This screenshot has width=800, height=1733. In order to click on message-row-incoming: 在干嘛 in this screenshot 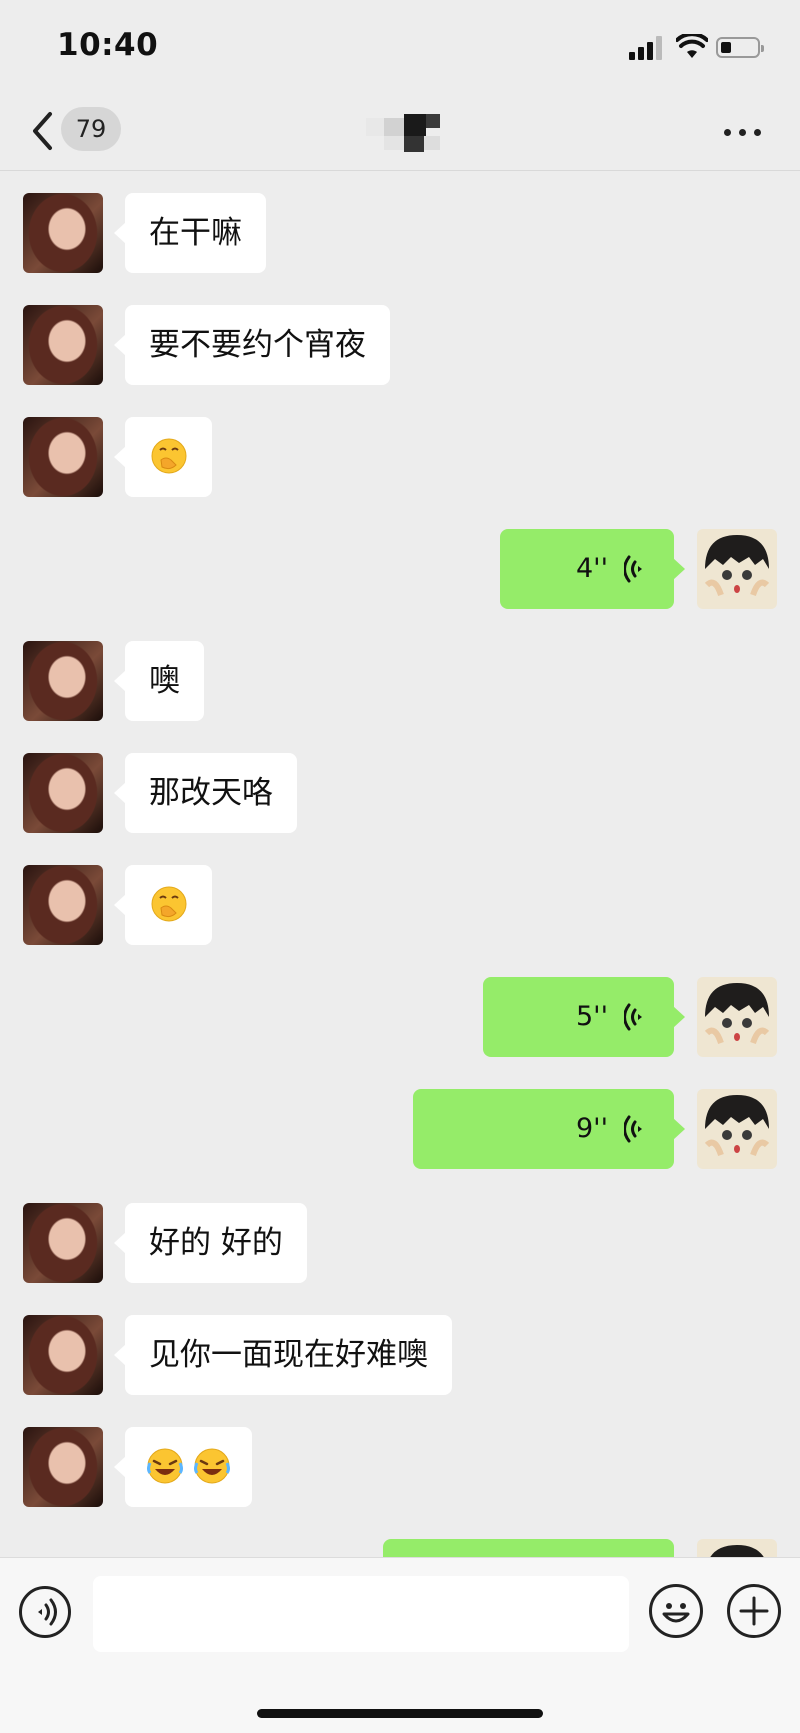, I will do `click(400, 233)`.